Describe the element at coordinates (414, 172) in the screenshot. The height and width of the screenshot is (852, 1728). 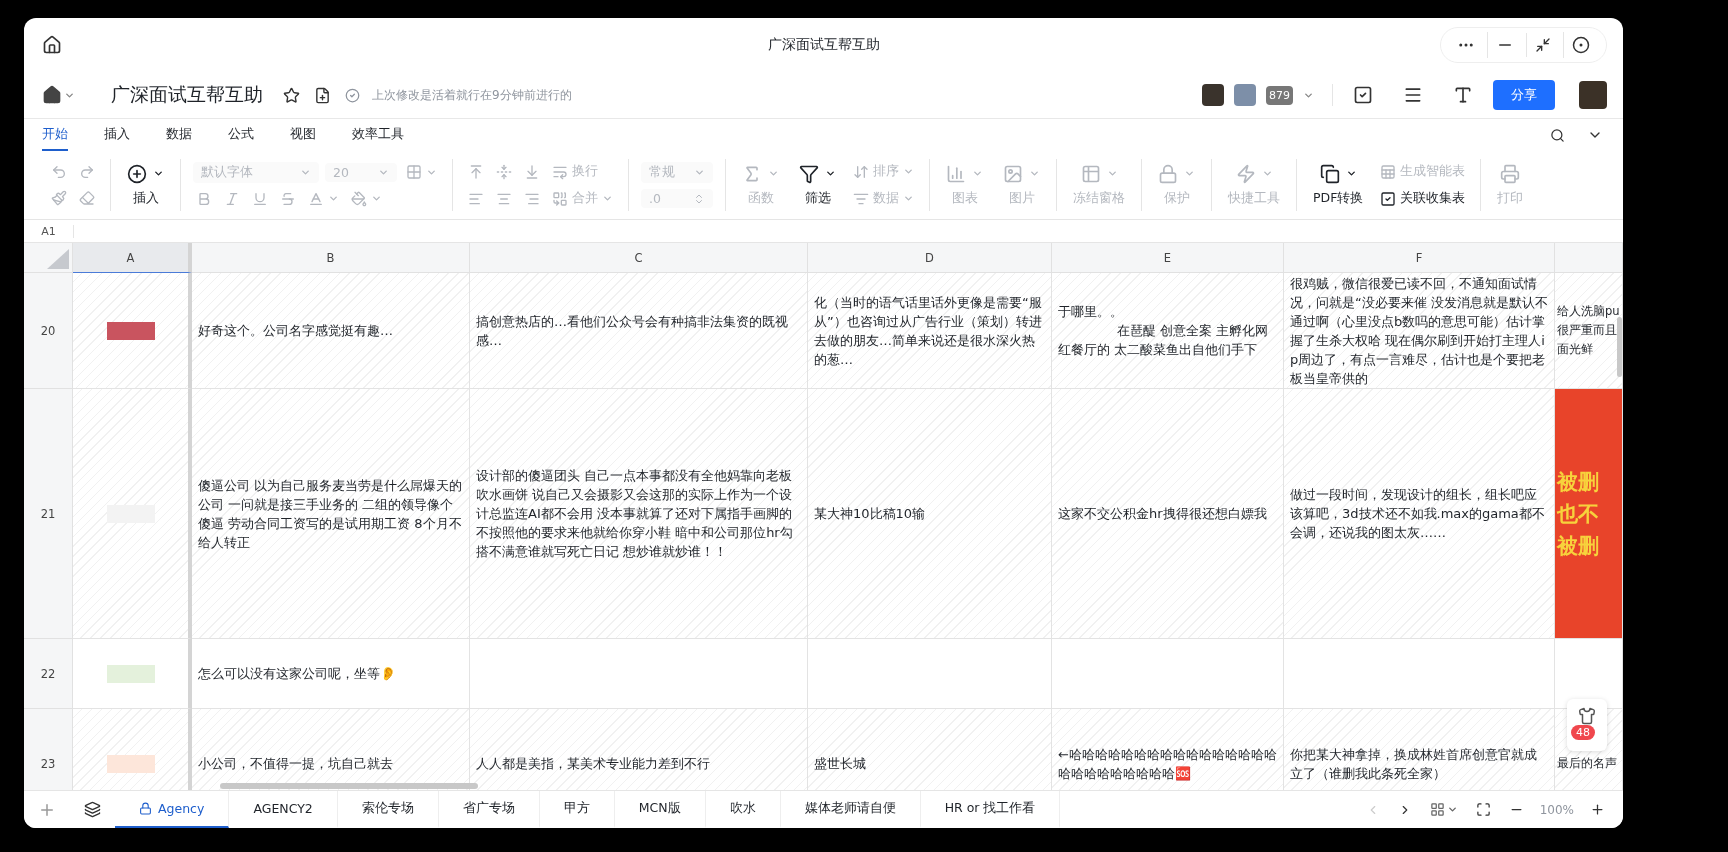
I see `borders-icon` at that location.